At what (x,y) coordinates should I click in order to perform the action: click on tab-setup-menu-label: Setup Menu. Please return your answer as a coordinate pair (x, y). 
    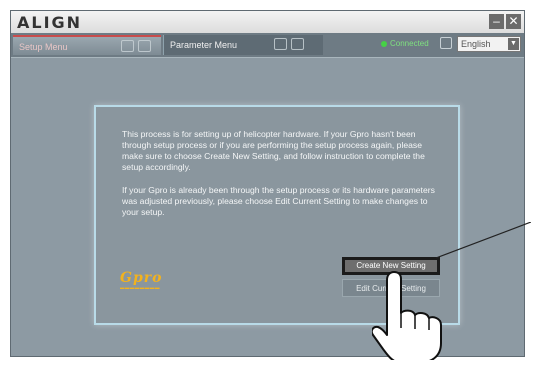
    Looking at the image, I should click on (43, 47).